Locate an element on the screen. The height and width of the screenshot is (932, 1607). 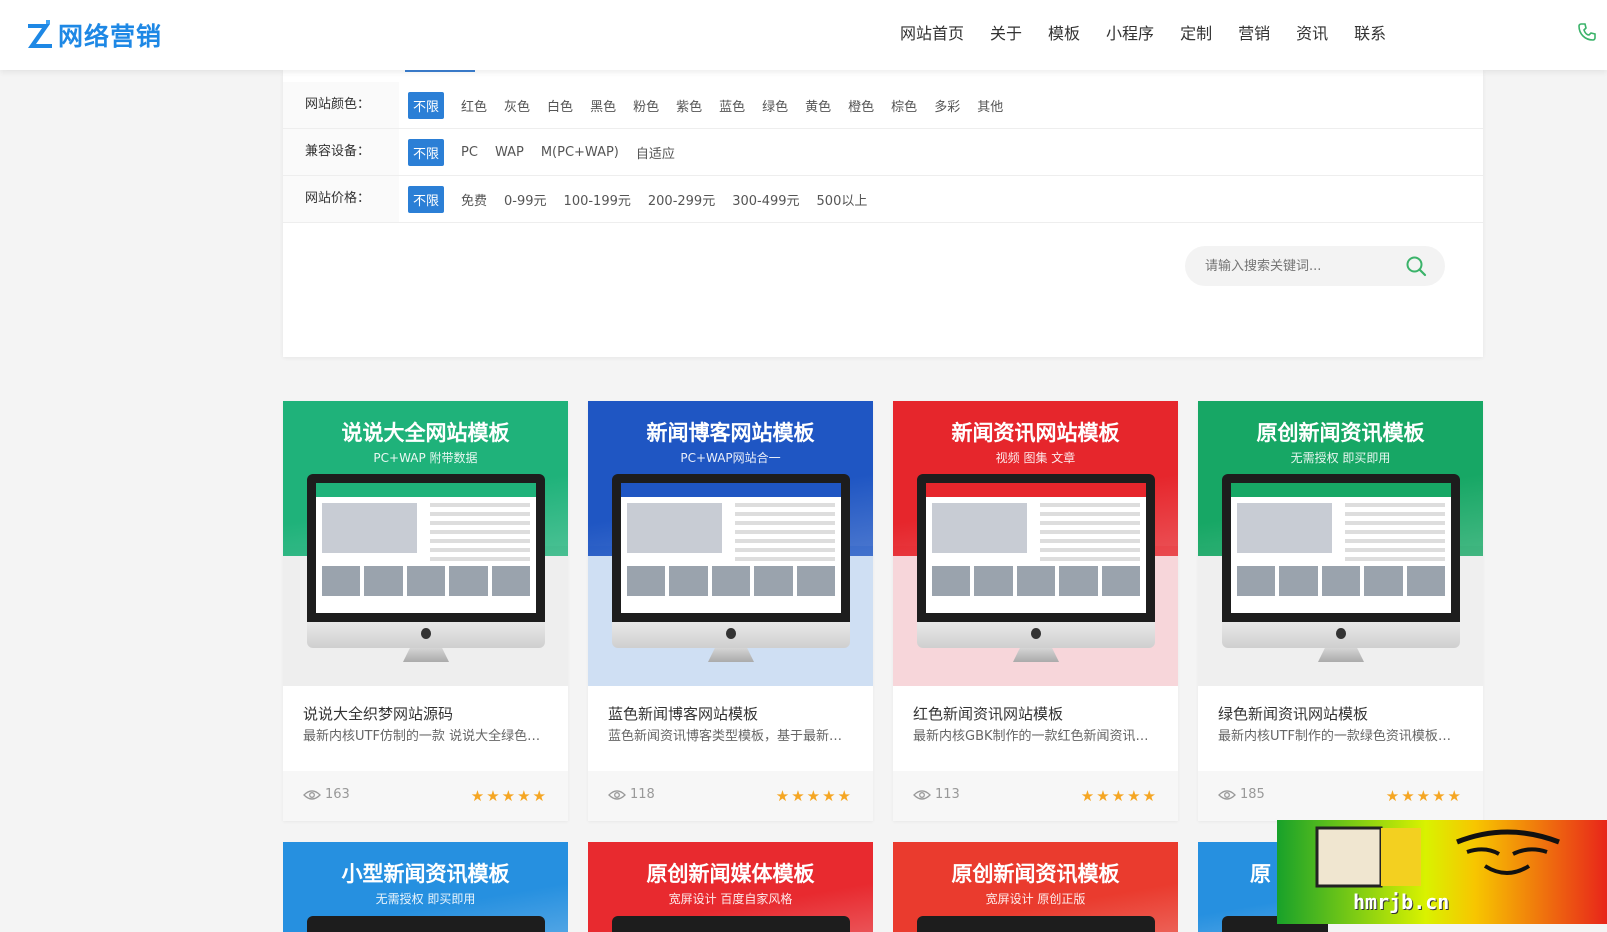
template-thumbnail: 新闻资讯网站模板 视频 图集 文章 is located at coordinates (1035, 543).